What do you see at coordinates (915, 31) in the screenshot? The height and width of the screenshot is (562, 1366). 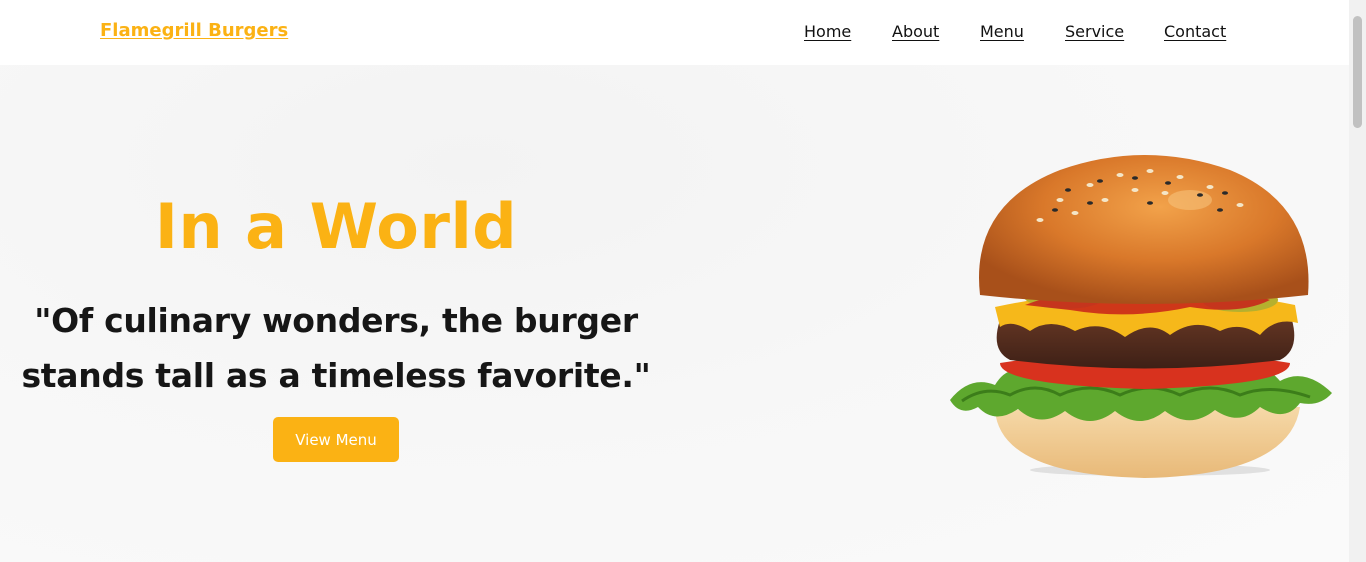 I see `nav-link-about: About` at bounding box center [915, 31].